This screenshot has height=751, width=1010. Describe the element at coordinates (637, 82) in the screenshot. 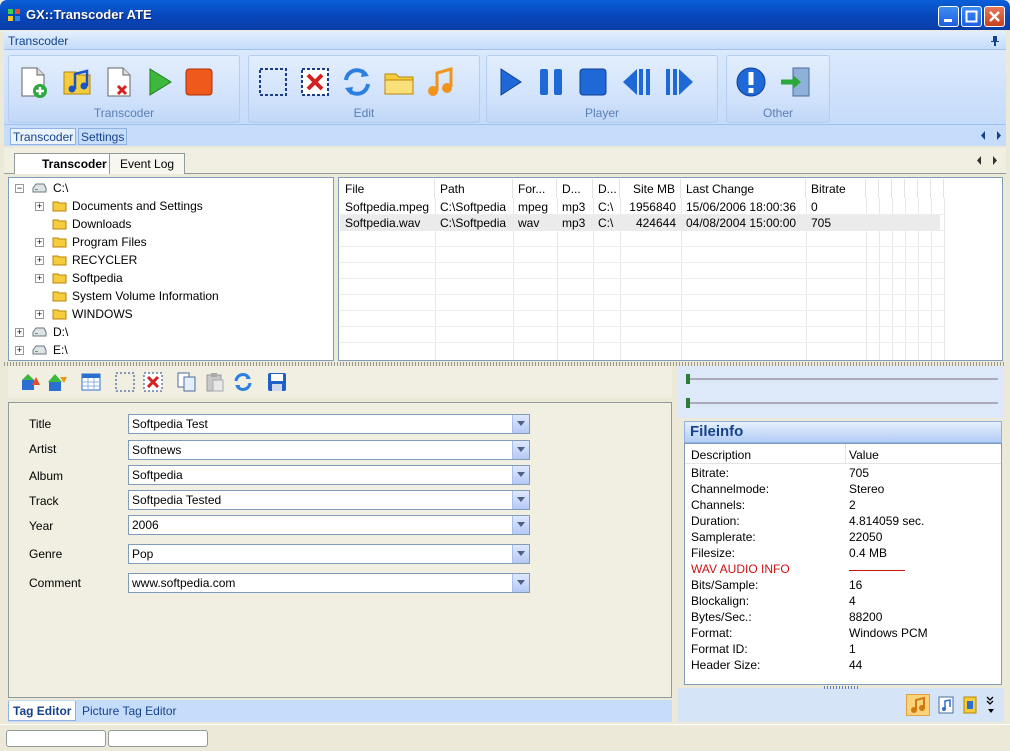

I see `previous-icon` at that location.